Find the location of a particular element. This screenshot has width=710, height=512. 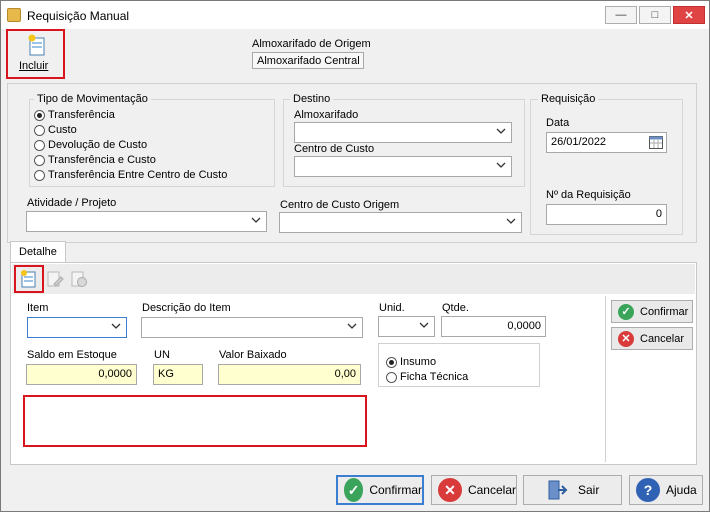

saldo-field: 0,0000 is located at coordinates (81, 374).